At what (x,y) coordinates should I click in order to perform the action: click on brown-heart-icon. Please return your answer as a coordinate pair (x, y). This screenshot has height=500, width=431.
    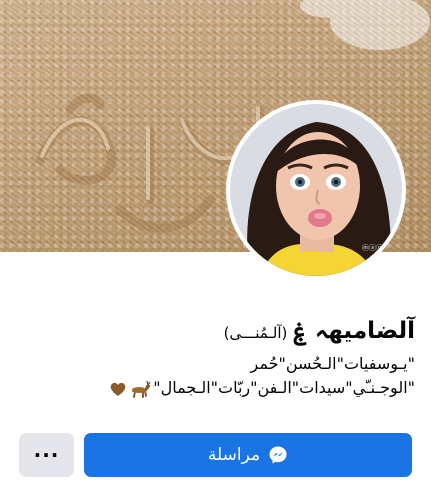
    Looking at the image, I should click on (118, 389).